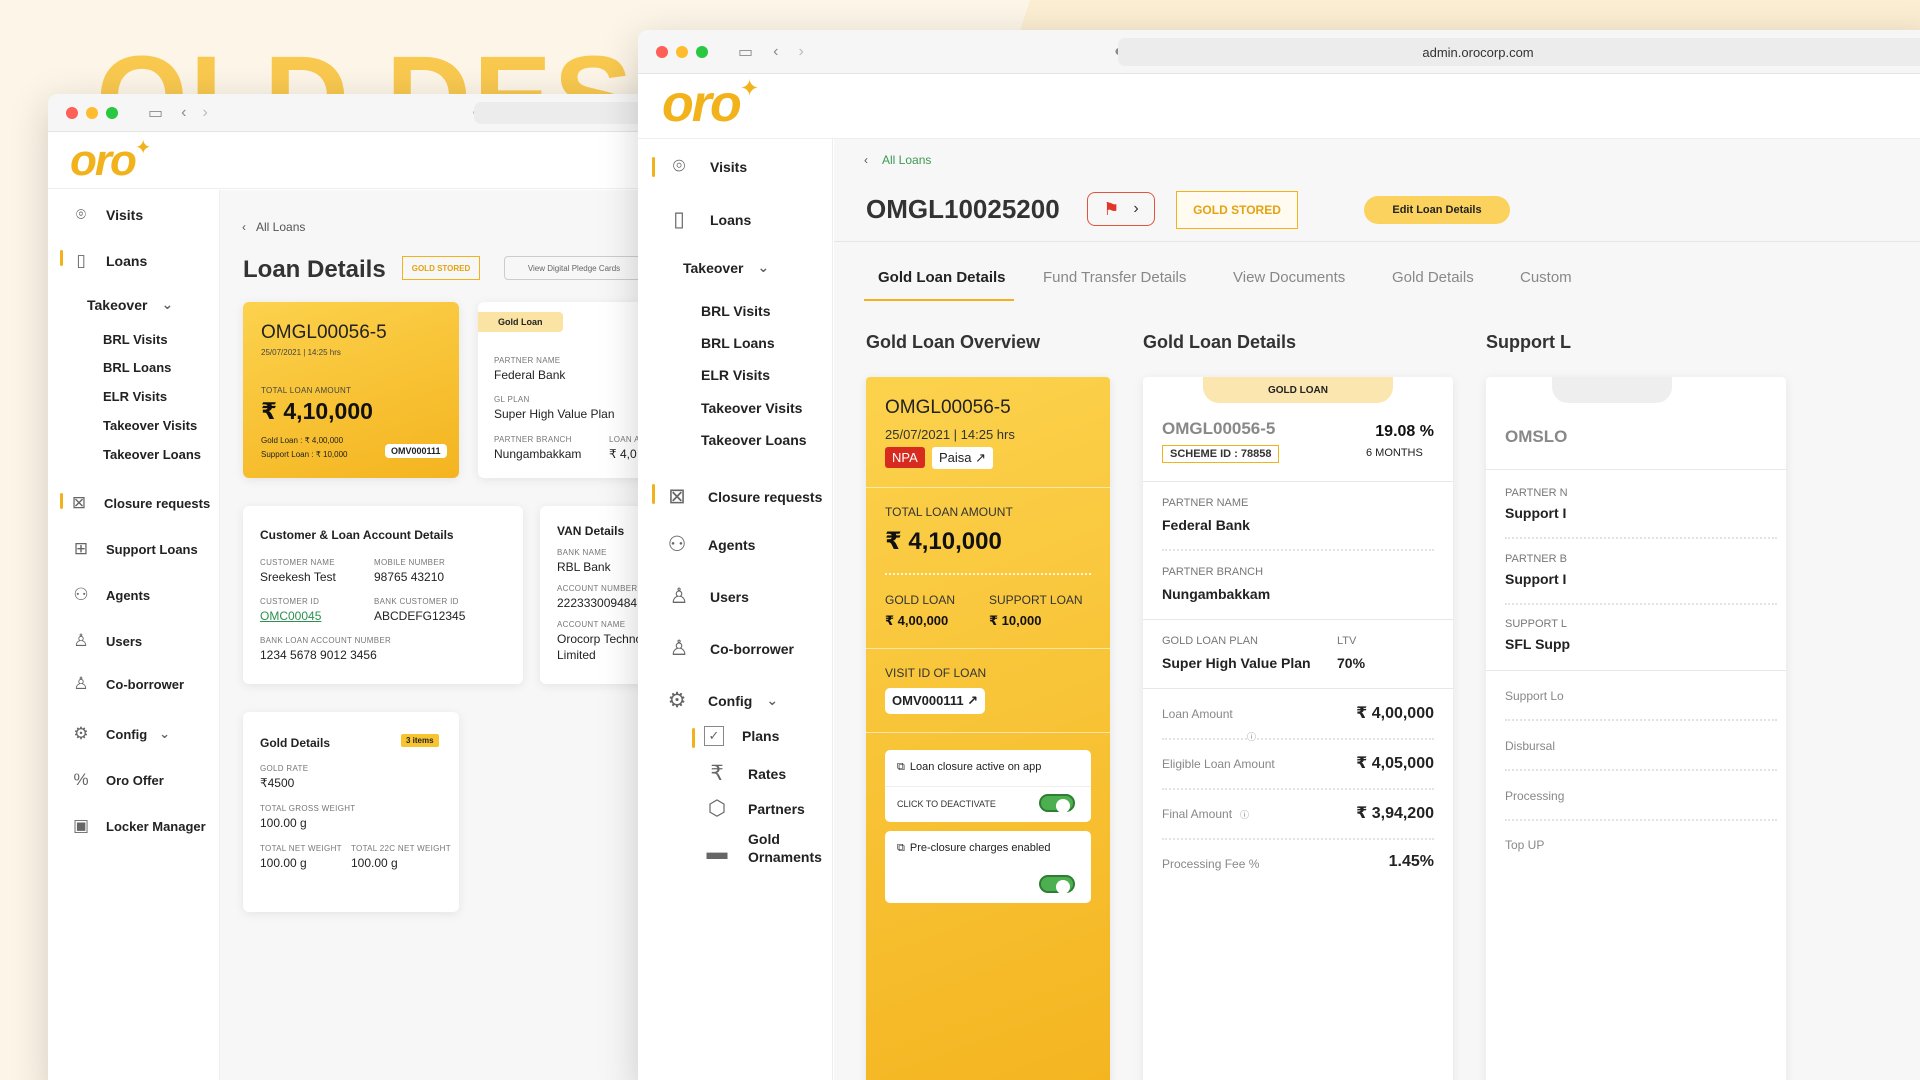  Describe the element at coordinates (1535, 796) in the screenshot. I see `support-row-3: Processing` at that location.